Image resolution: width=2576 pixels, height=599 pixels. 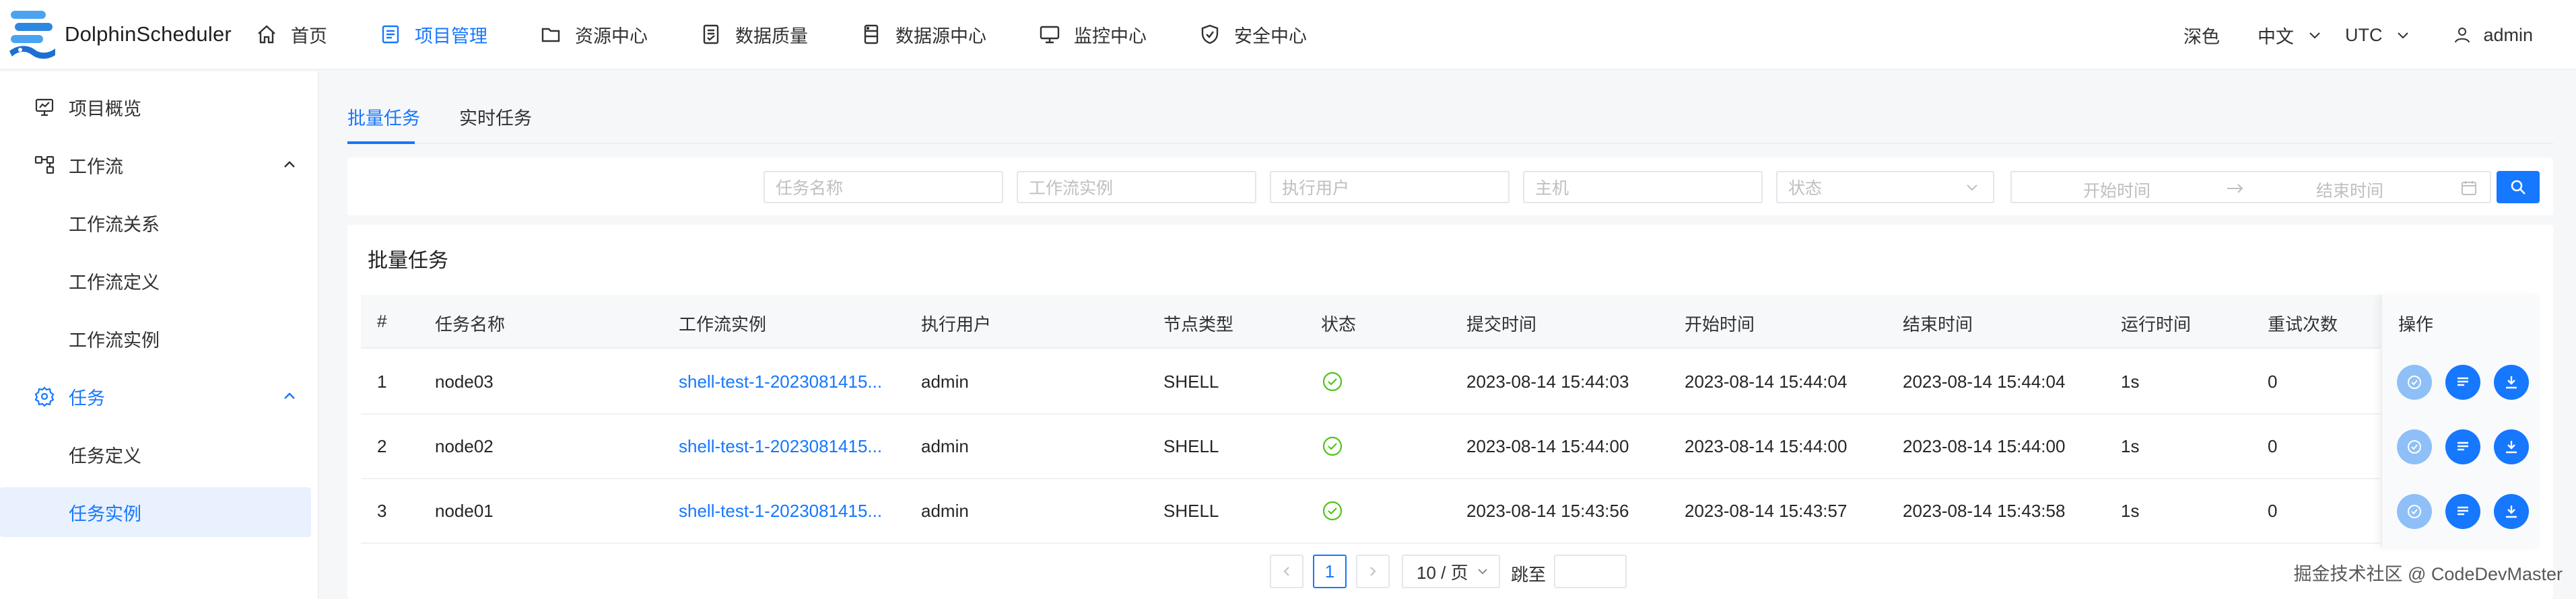 I want to click on sidebar-item-label: 工作流关系, so click(x=115, y=224).